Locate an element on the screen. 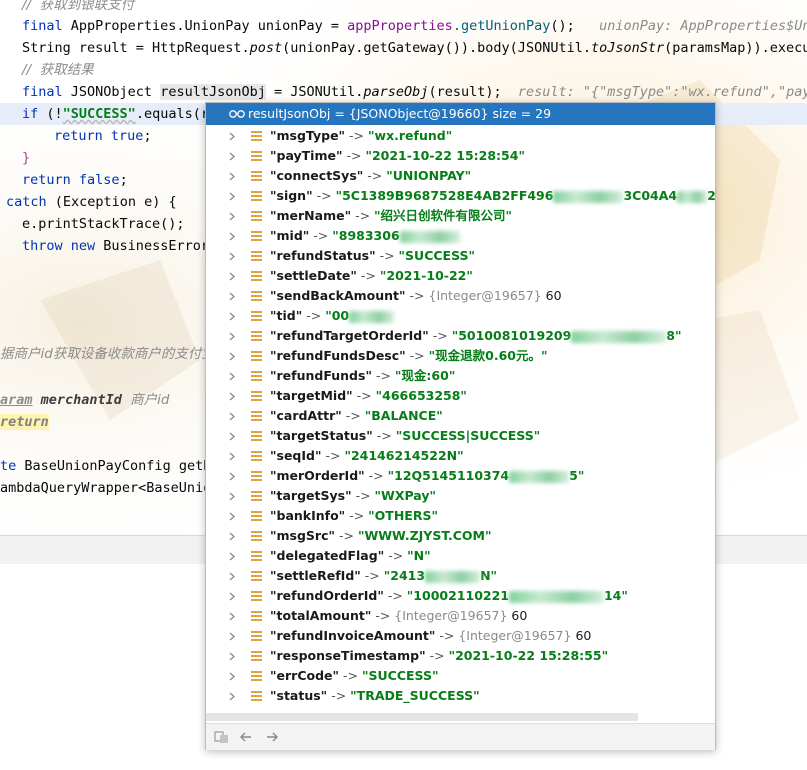 The width and height of the screenshot is (807, 770). arrow-left-icon is located at coordinates (246, 737).